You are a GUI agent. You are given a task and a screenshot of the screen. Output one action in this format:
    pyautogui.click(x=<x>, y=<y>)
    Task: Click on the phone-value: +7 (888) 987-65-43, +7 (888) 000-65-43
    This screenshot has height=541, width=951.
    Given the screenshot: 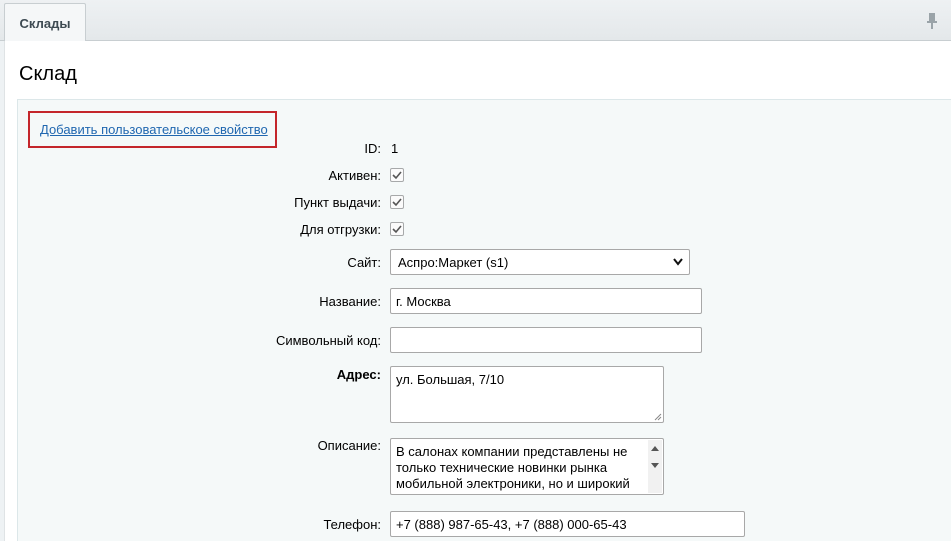 What is the action you would take?
    pyautogui.click(x=511, y=524)
    